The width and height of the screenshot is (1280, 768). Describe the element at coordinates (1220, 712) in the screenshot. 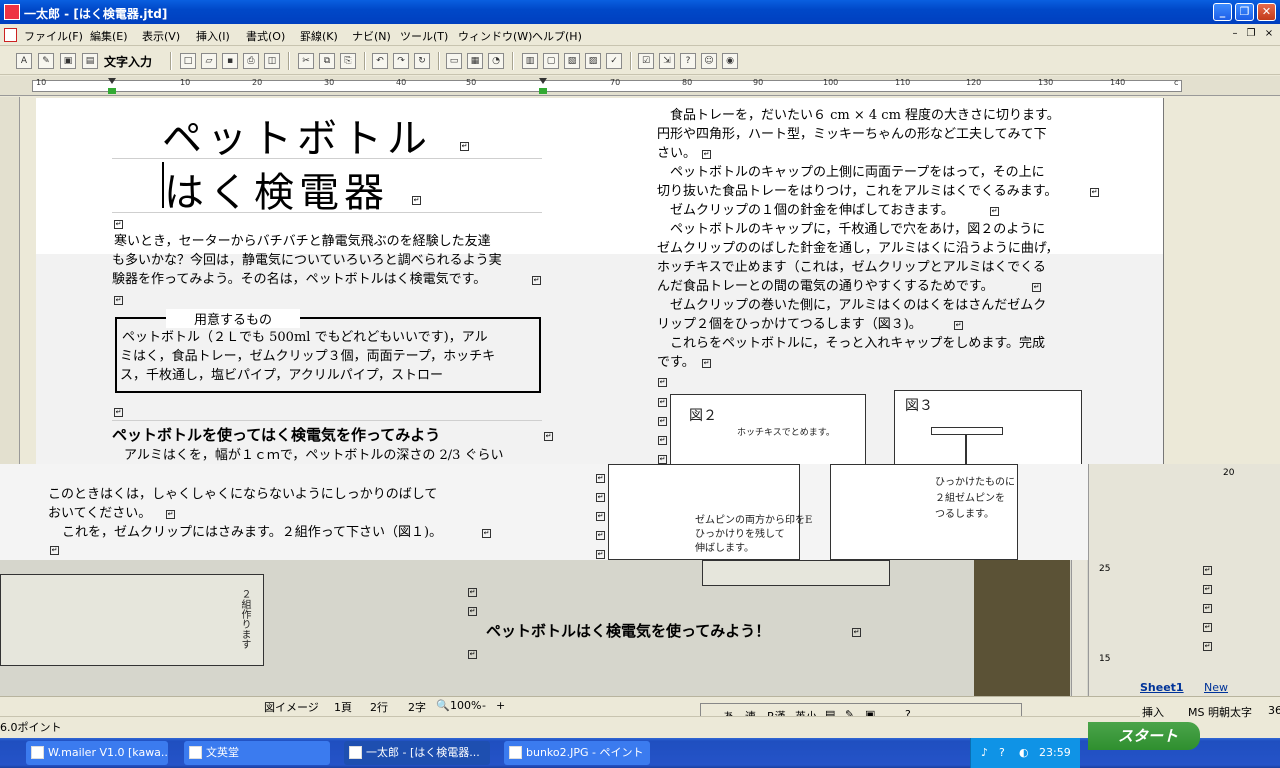

I see `font-name: MS 明朝太字` at that location.